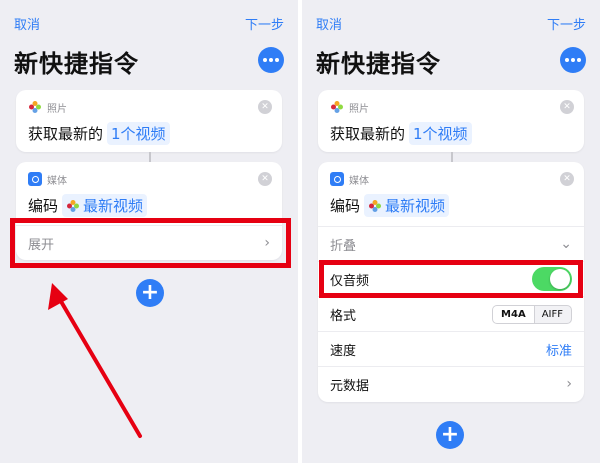  Describe the element at coordinates (513, 314) in the screenshot. I see `format-option-m4a: M4A` at that location.